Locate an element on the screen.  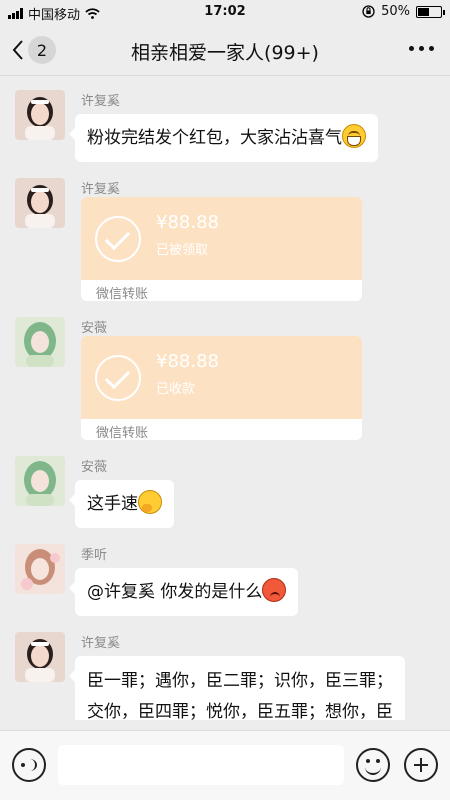
emoji-icon is located at coordinates (373, 765).